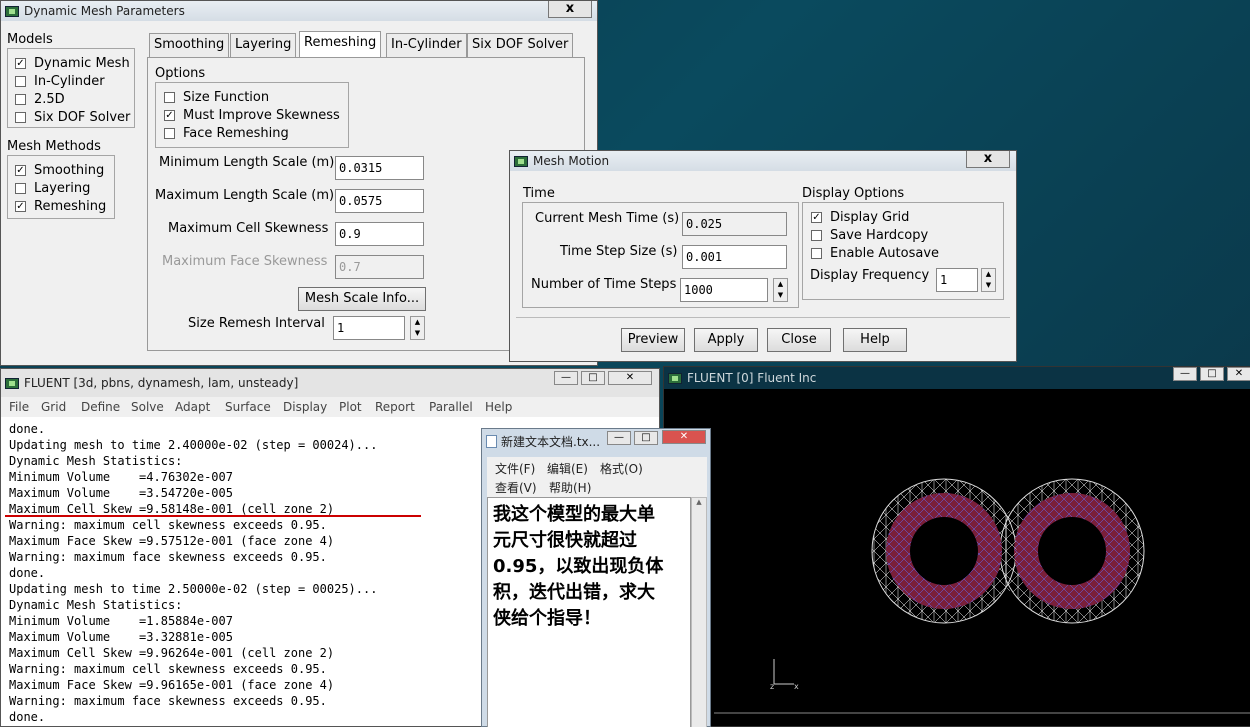 This screenshot has width=1250, height=727. Describe the element at coordinates (226, 133) in the screenshot. I see `option-face-remeshing-checkbox: Face Remeshing` at that location.